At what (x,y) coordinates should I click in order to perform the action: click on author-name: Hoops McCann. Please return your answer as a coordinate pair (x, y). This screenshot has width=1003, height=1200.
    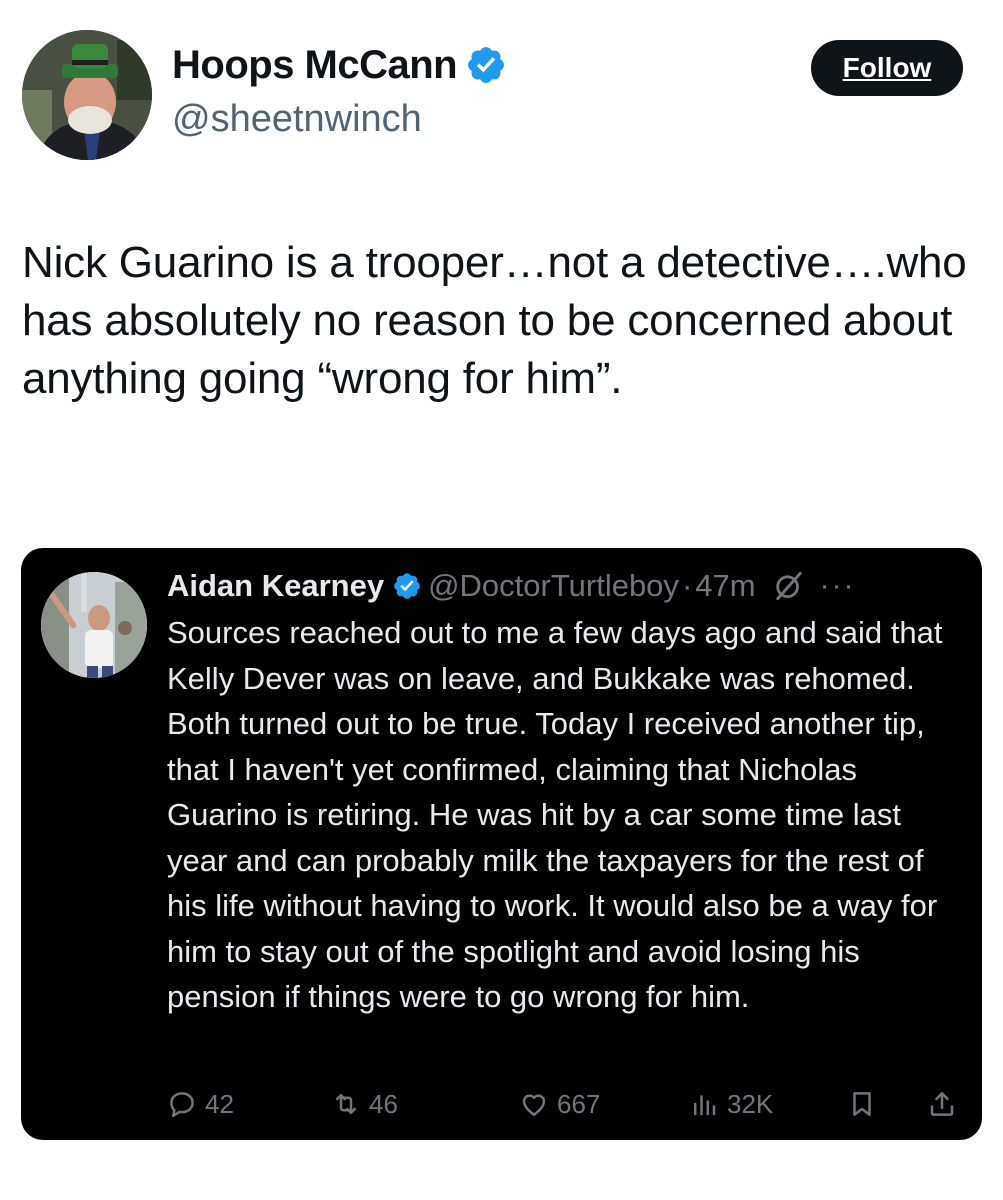
    Looking at the image, I should click on (315, 65).